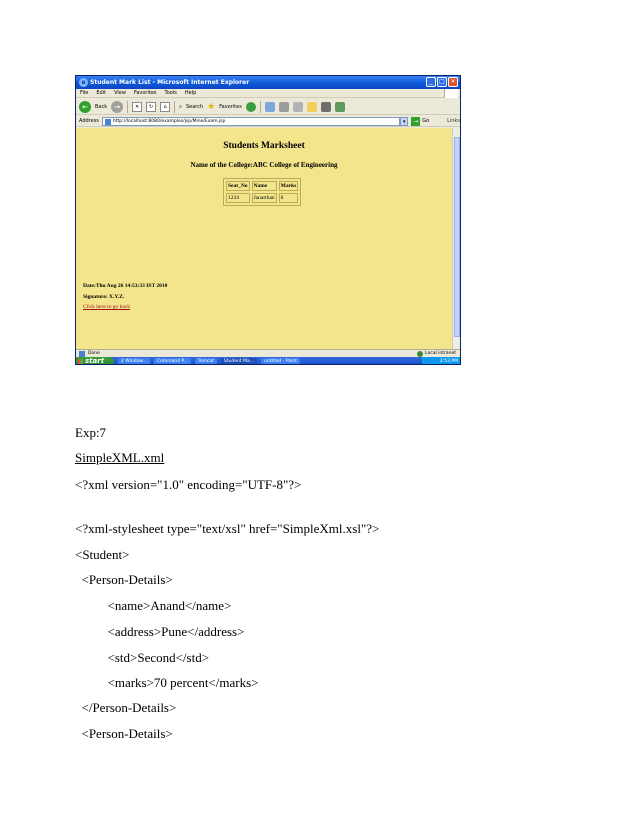 The height and width of the screenshot is (826, 638). I want to click on ie-logo-icon: e, so click(83, 82).